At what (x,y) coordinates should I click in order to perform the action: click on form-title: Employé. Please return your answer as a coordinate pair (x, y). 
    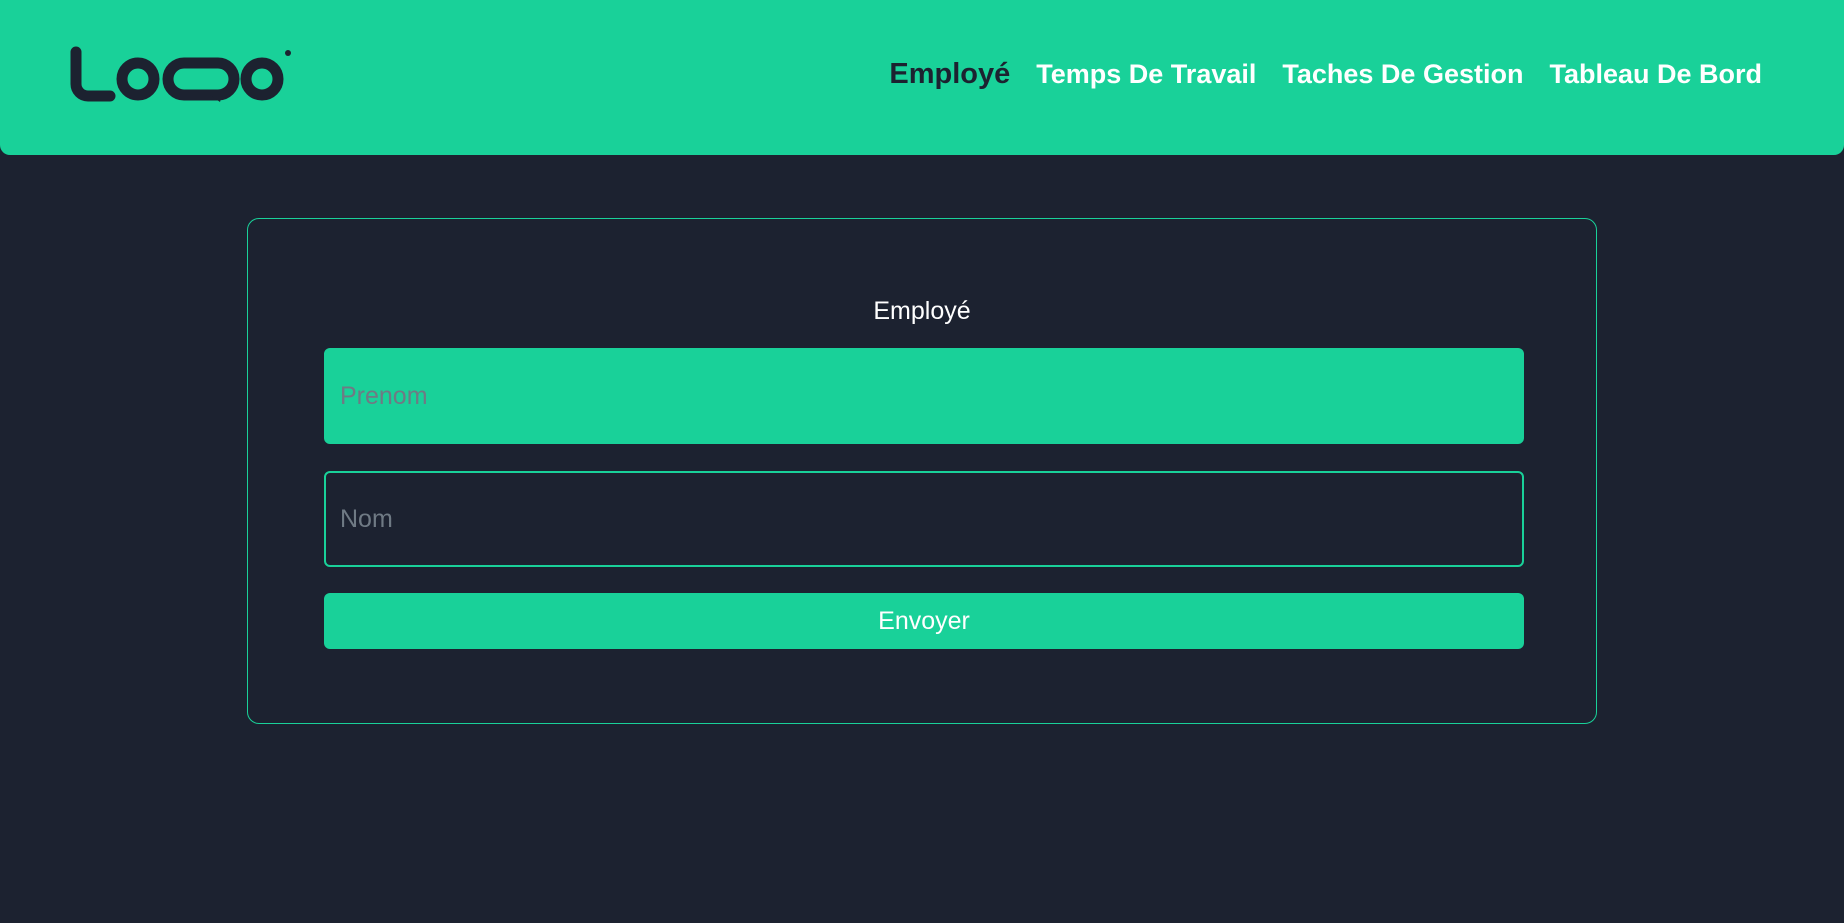
    Looking at the image, I should click on (922, 311).